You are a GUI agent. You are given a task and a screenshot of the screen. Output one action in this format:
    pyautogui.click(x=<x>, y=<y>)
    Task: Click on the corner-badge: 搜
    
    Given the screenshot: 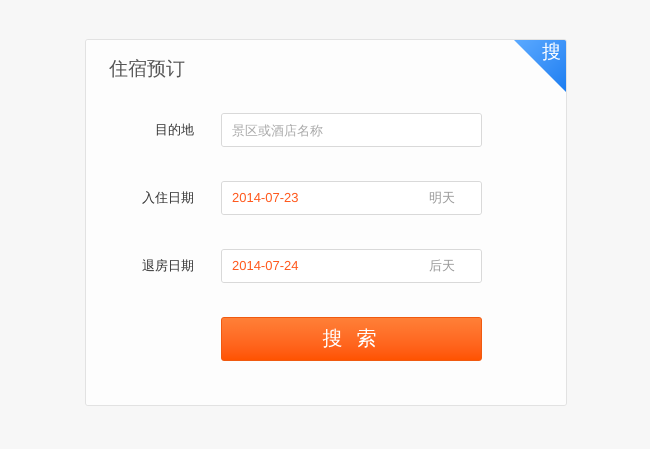 What is the action you would take?
    pyautogui.click(x=540, y=66)
    